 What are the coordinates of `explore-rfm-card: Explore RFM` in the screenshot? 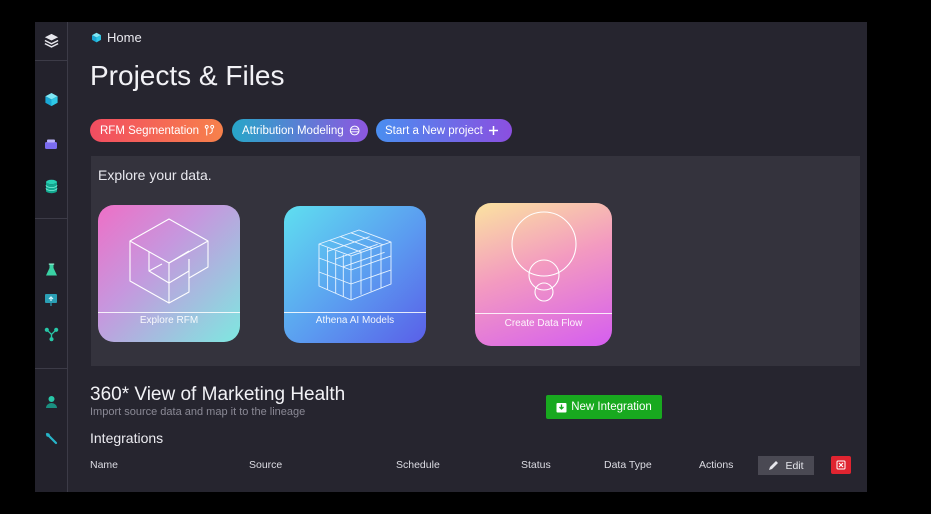 It's located at (169, 273).